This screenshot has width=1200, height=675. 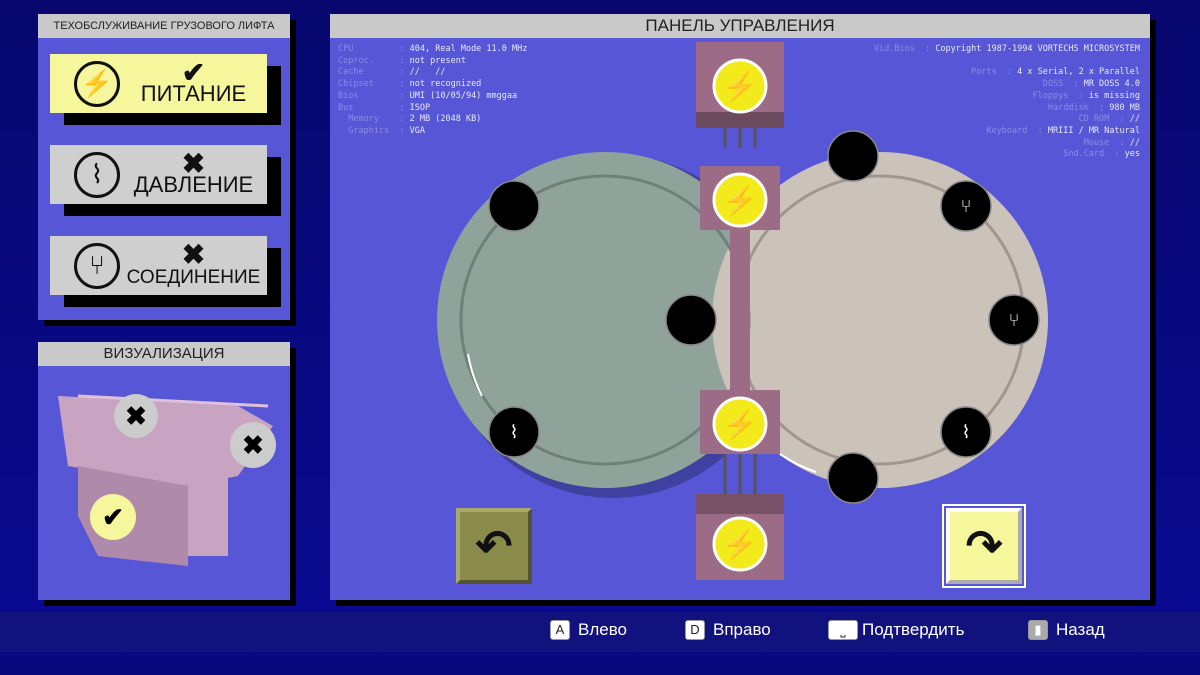 I want to click on task-power: ⚡ ✔ ПИТАНИЕ, so click(x=158, y=83).